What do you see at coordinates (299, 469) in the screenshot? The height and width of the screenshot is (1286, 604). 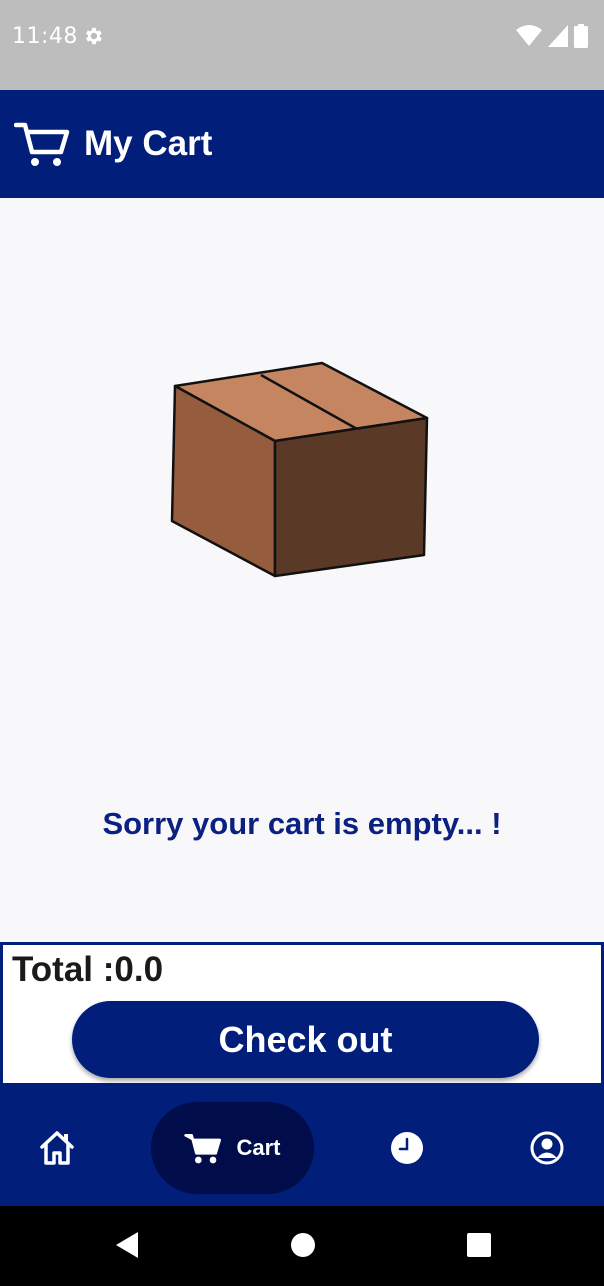 I see `empty-box-illustration` at bounding box center [299, 469].